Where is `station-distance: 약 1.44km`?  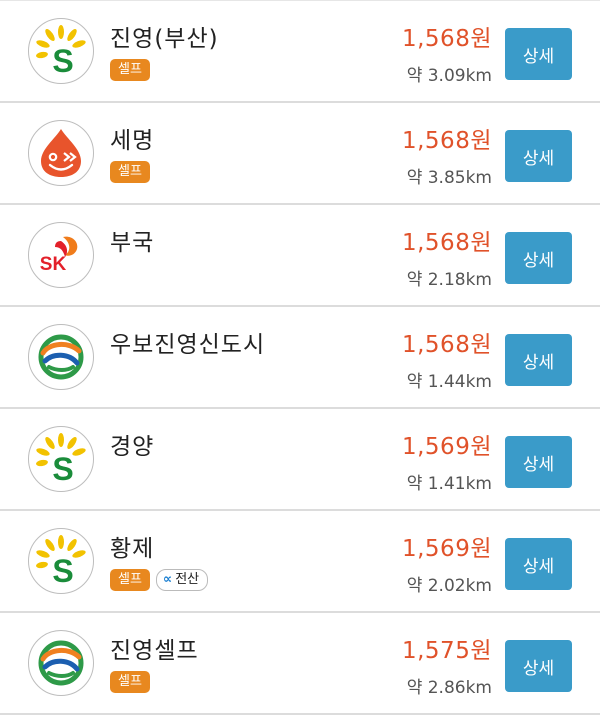
station-distance: 약 1.44km is located at coordinates (449, 382).